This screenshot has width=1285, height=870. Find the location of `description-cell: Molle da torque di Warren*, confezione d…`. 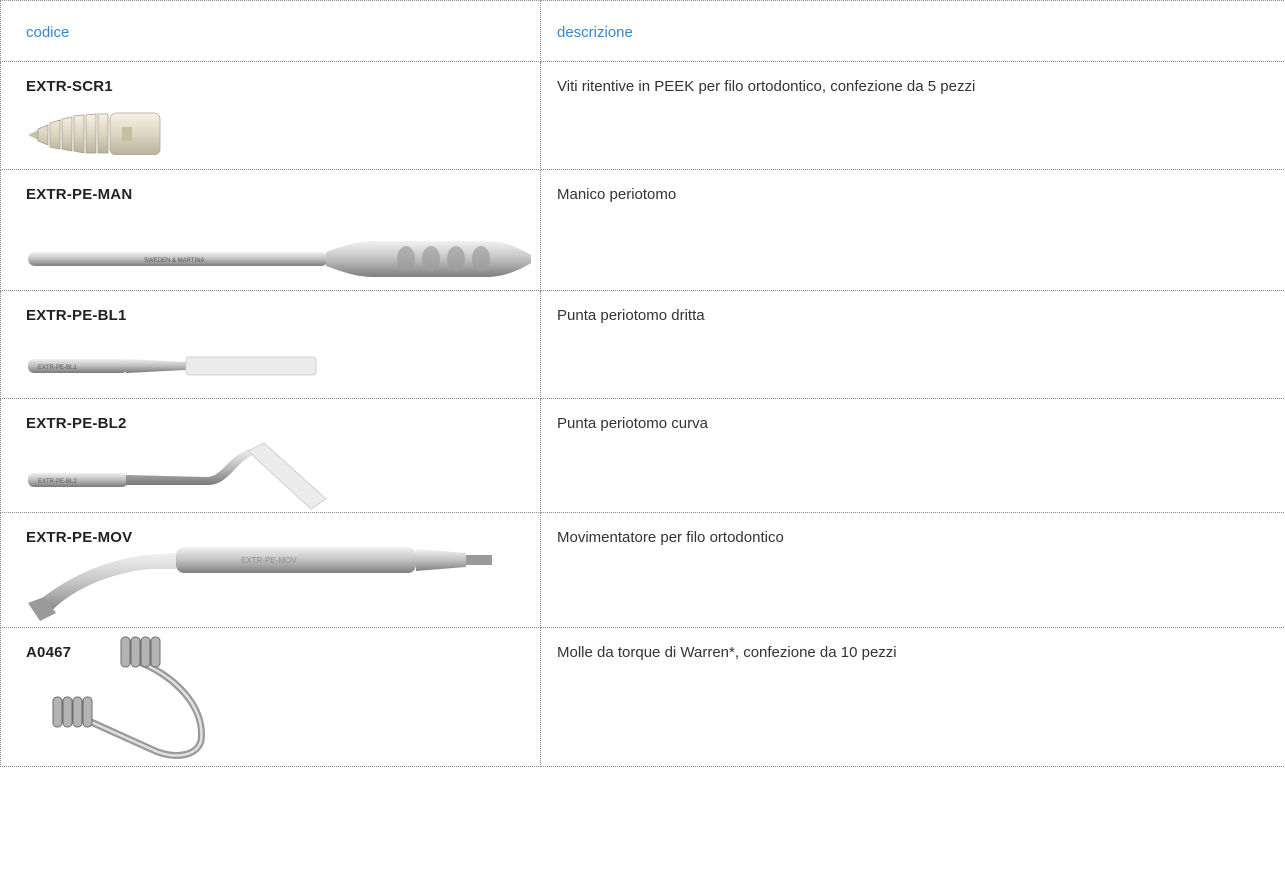

description-cell: Molle da torque di Warren*, confezione d… is located at coordinates (912, 697).